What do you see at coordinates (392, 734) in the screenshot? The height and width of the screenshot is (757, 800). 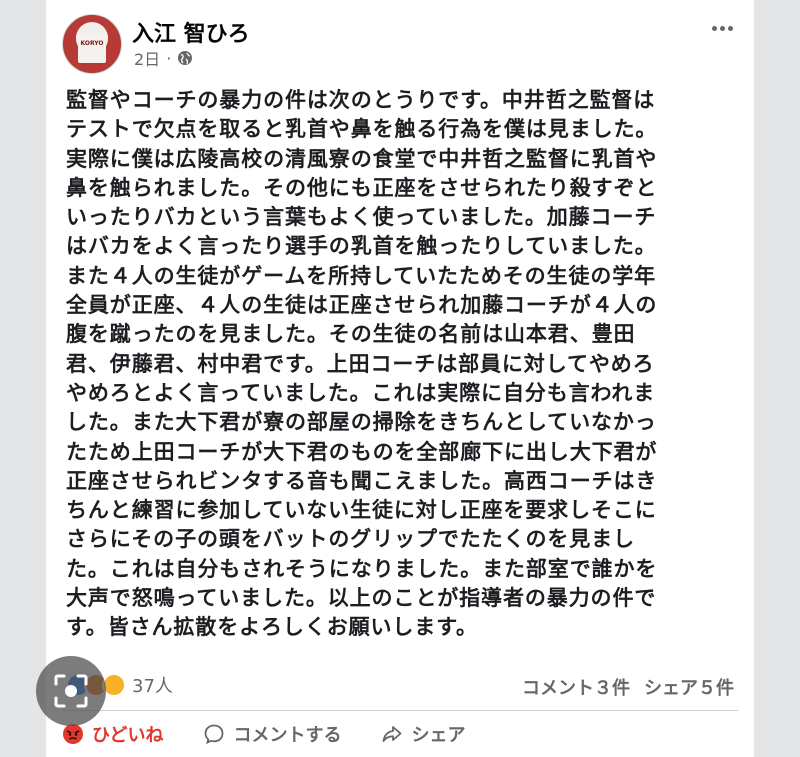 I see `share-icon` at bounding box center [392, 734].